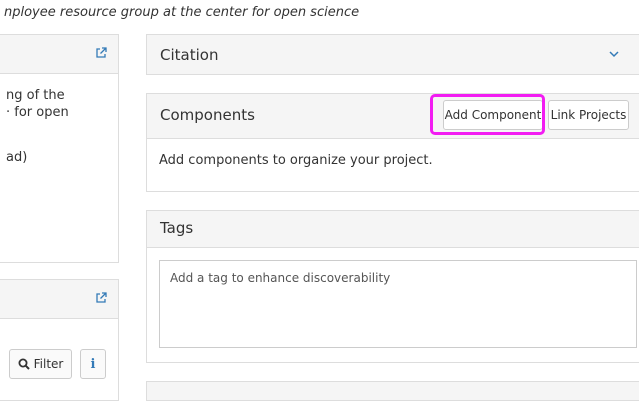 The height and width of the screenshot is (401, 639). What do you see at coordinates (393, 229) in the screenshot?
I see `tags-header: Tags` at bounding box center [393, 229].